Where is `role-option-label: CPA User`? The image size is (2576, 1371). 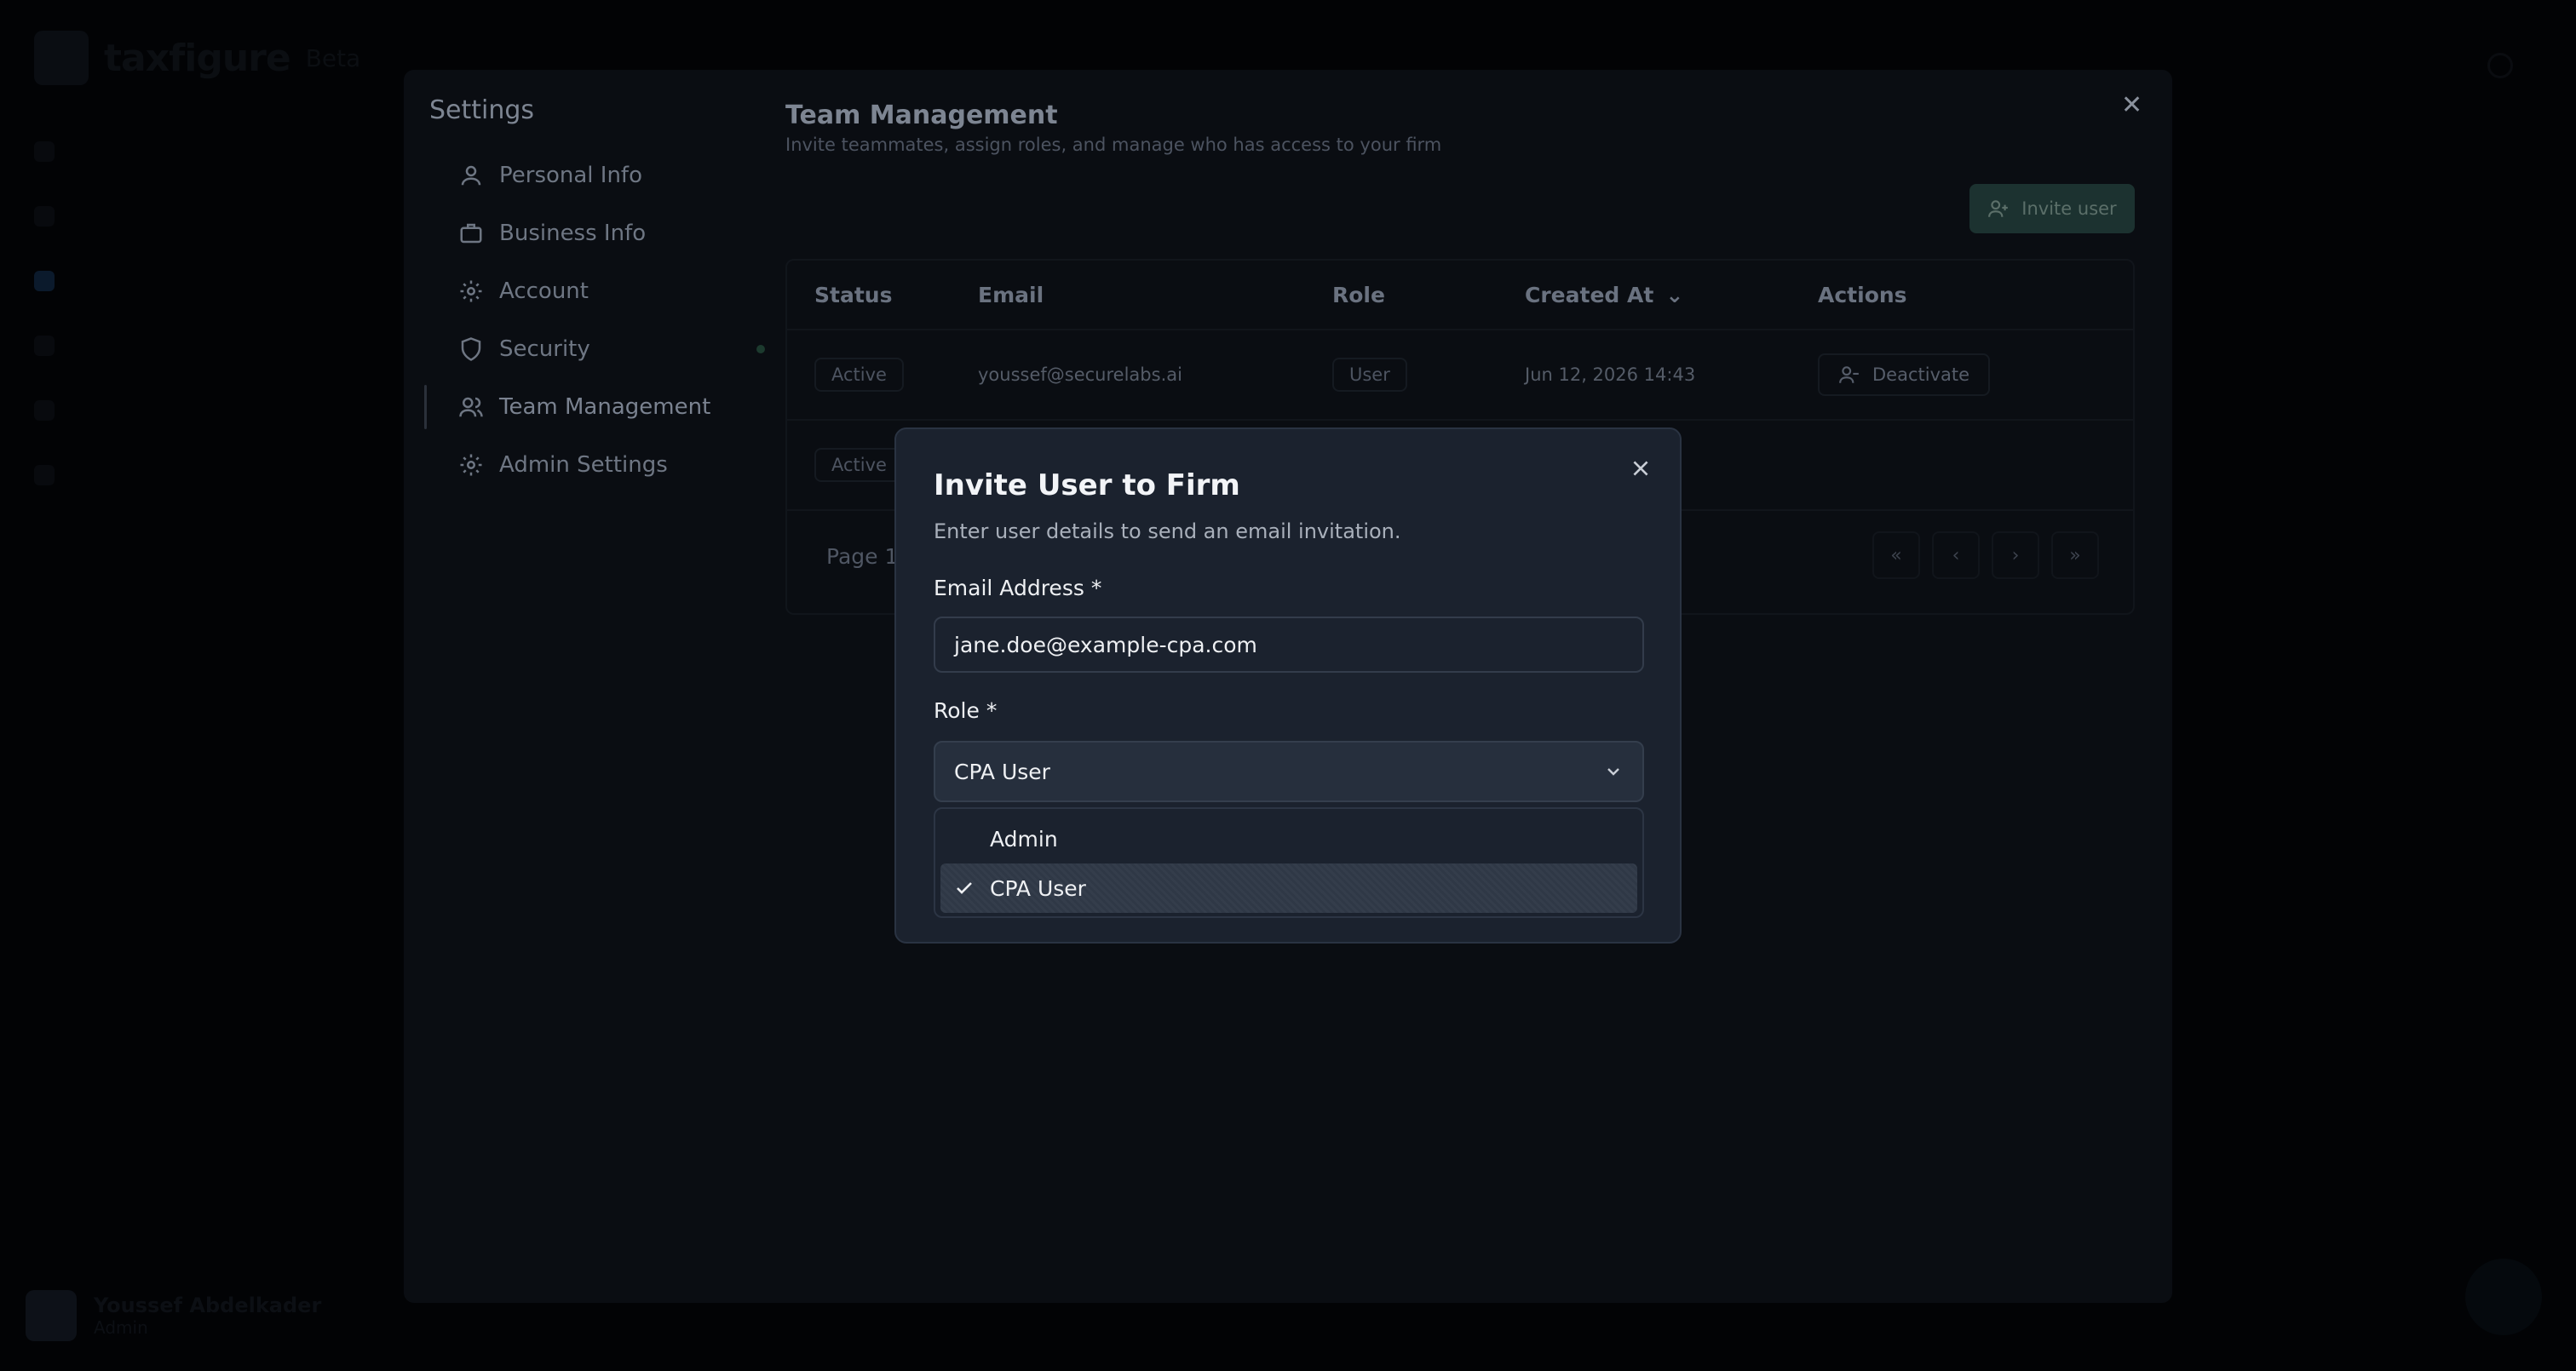
role-option-label: CPA User is located at coordinates (1038, 888).